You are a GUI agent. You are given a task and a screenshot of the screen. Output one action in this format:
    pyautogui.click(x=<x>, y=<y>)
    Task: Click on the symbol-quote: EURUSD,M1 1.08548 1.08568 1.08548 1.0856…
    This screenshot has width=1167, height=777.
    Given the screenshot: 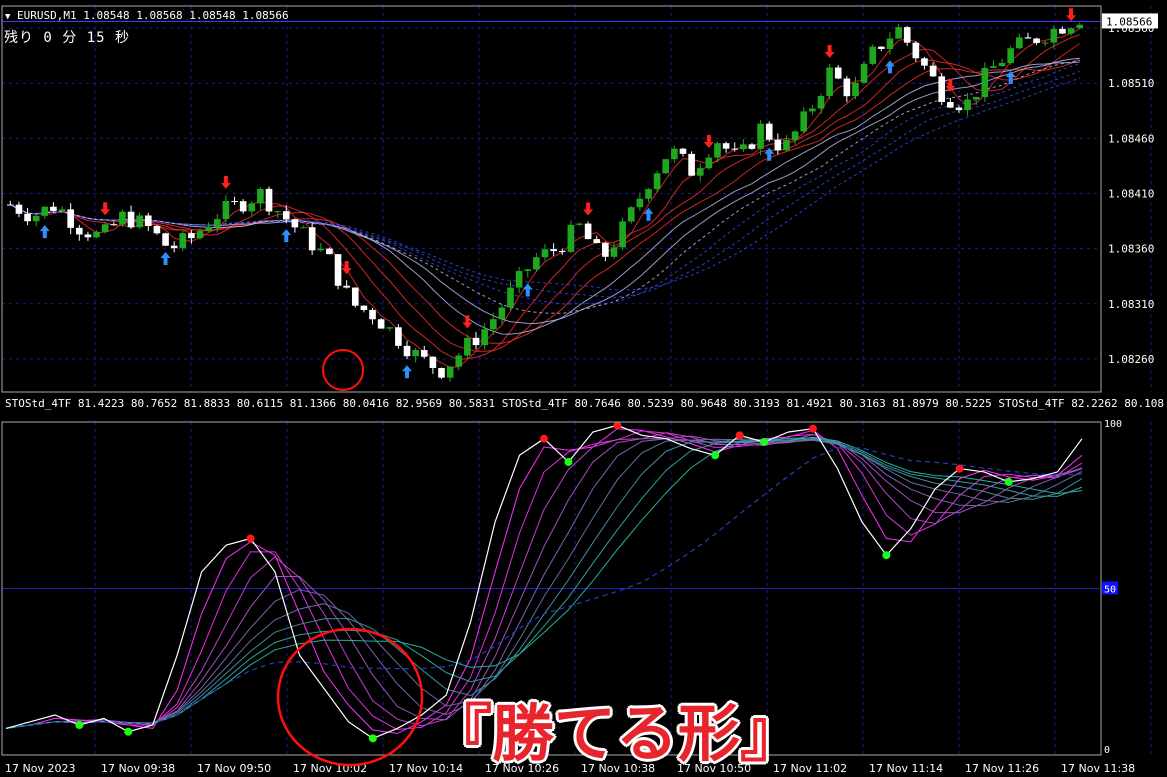 What is the action you would take?
    pyautogui.click(x=153, y=15)
    